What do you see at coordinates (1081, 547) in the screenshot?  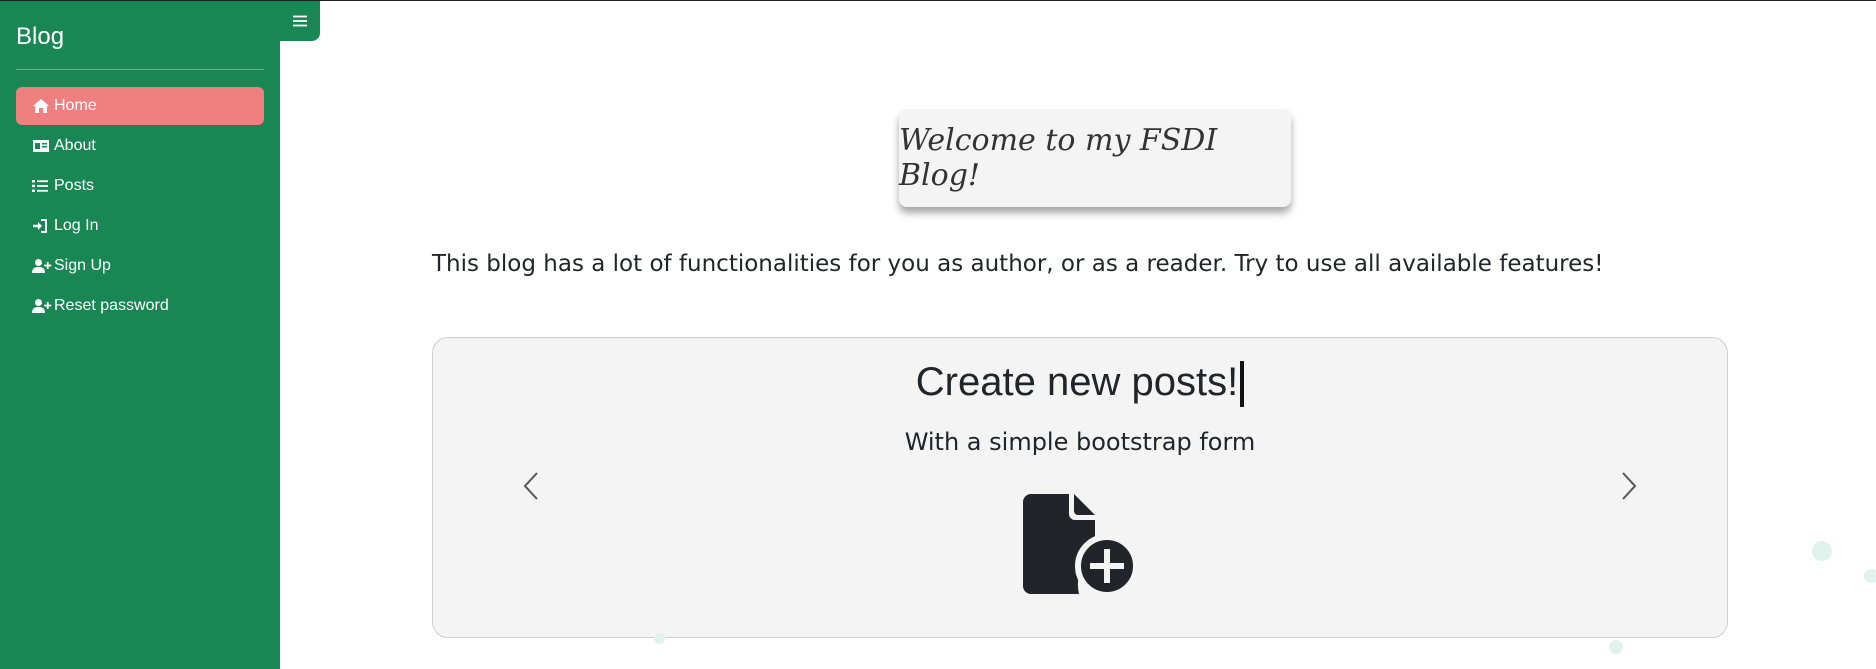 I see `file-plus-icon` at bounding box center [1081, 547].